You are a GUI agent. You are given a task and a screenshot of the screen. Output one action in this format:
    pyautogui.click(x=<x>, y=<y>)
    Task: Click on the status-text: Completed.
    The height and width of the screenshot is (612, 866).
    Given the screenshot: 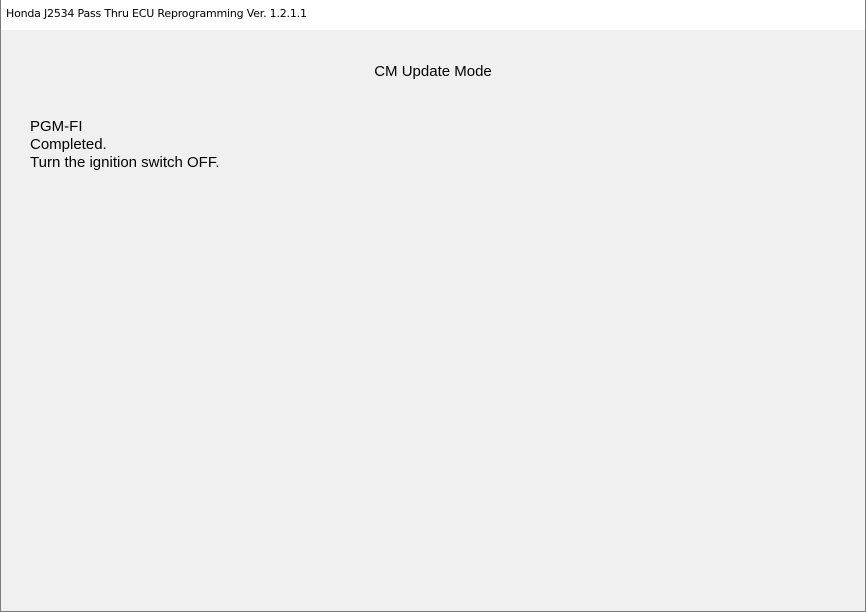 What is the action you would take?
    pyautogui.click(x=68, y=144)
    